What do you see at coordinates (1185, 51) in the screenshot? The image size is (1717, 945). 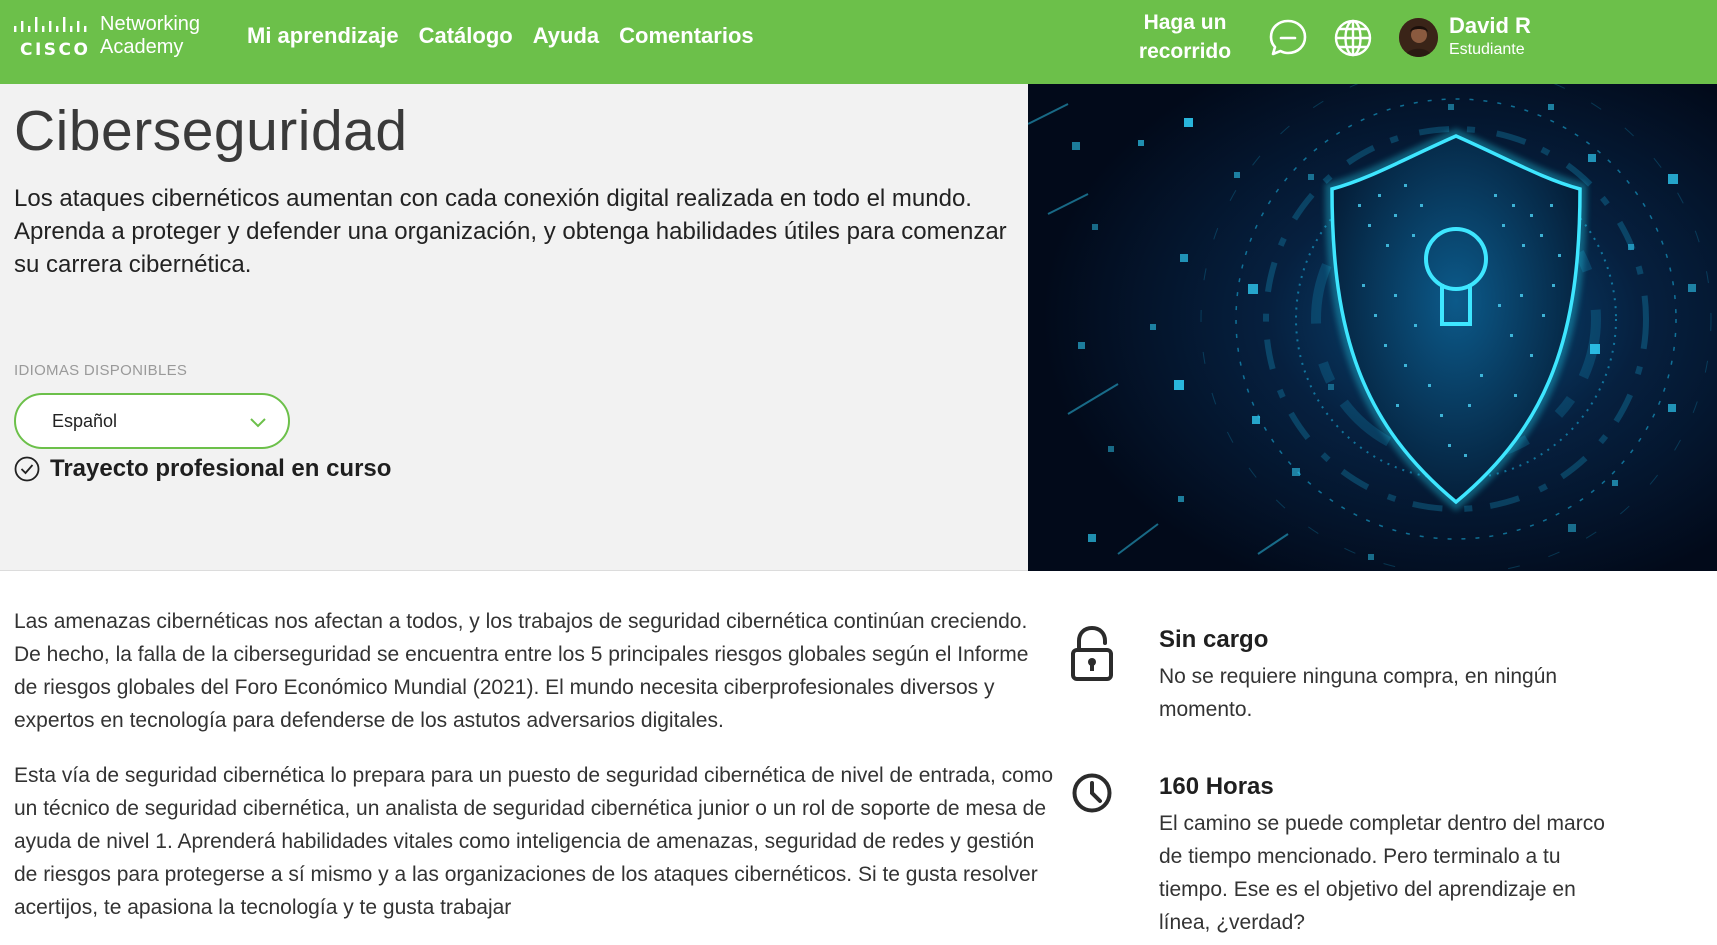 I see `tour-line-2: recorrido` at bounding box center [1185, 51].